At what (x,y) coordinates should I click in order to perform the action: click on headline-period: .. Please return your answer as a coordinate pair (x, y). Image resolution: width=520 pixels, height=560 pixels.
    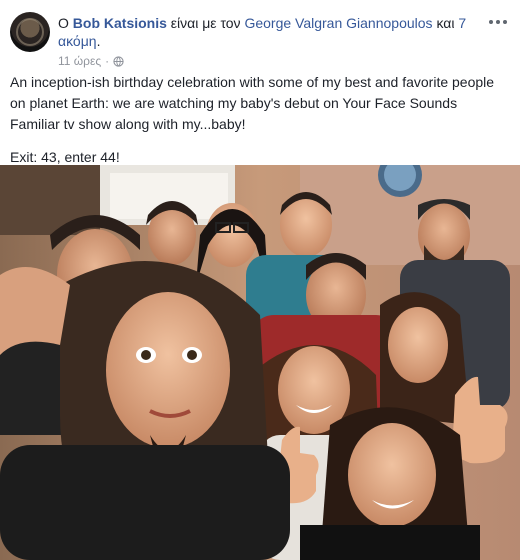
    Looking at the image, I should click on (98, 41).